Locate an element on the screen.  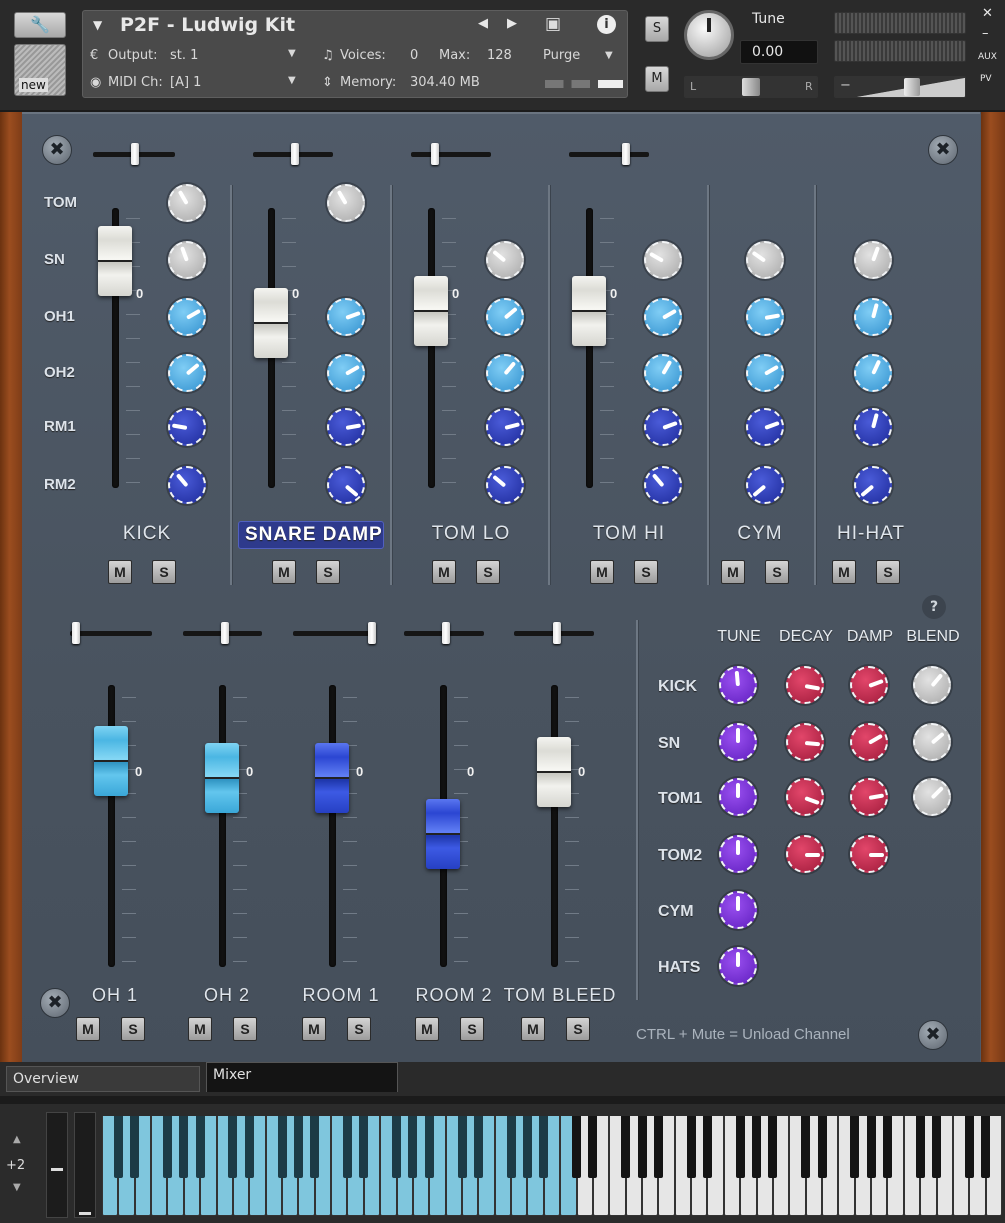
pv-button: PV is located at coordinates (986, 79).